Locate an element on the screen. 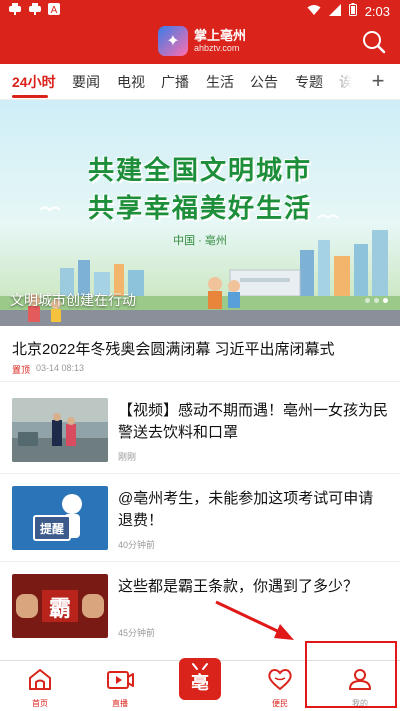 The image size is (400, 711). pinned-badge: 置顶 is located at coordinates (21, 370).